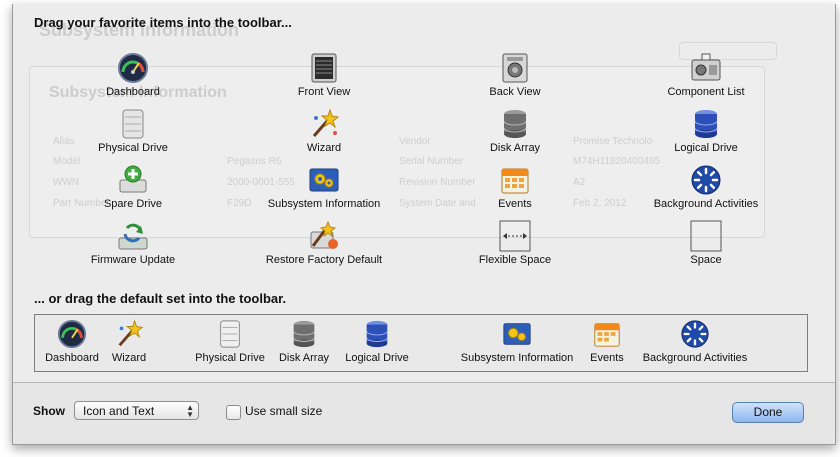  What do you see at coordinates (706, 92) in the screenshot?
I see `toolbar-item-label: Component List` at bounding box center [706, 92].